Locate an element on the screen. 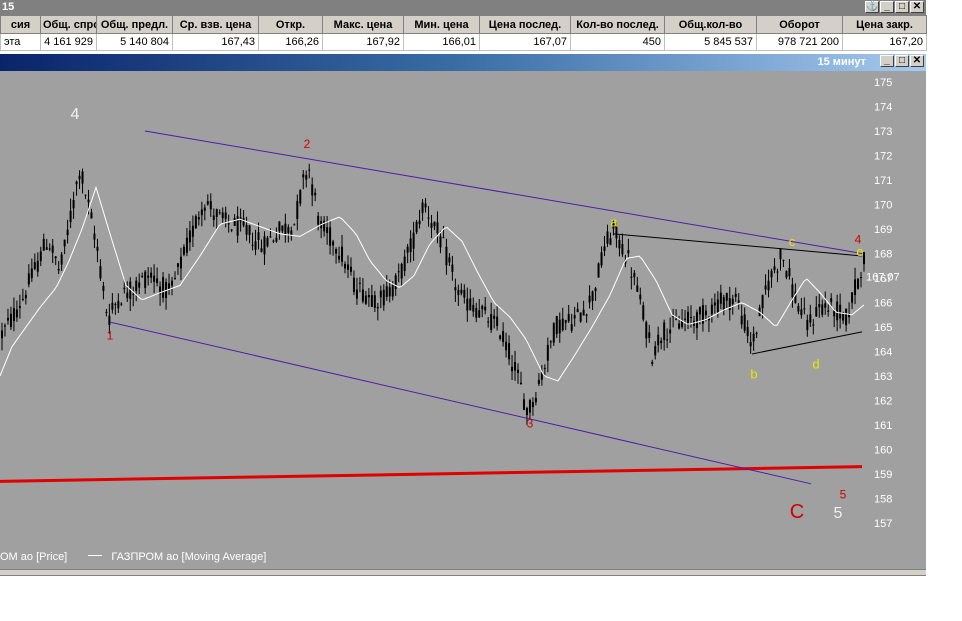 The image size is (962, 621). col-header-total-qty: Общ.кол-во is located at coordinates (710, 24).